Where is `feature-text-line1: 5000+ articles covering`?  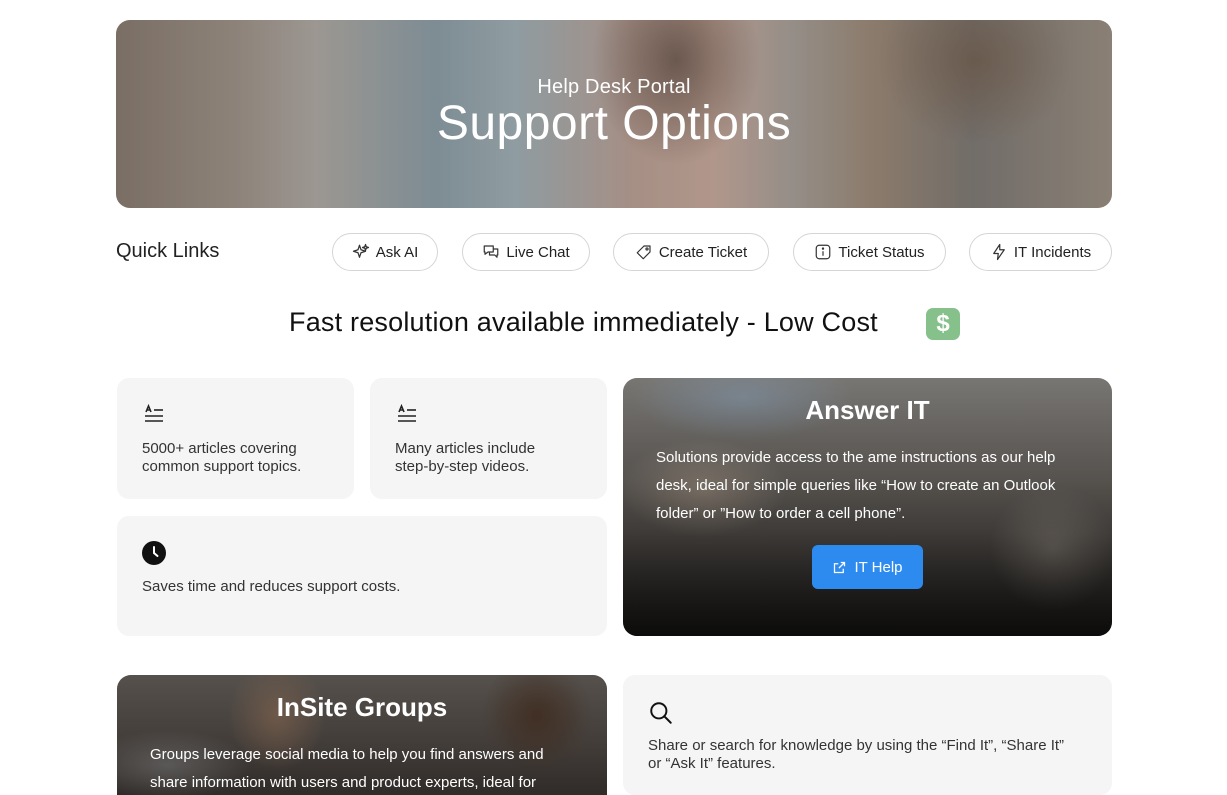 feature-text-line1: 5000+ articles covering is located at coordinates (219, 448).